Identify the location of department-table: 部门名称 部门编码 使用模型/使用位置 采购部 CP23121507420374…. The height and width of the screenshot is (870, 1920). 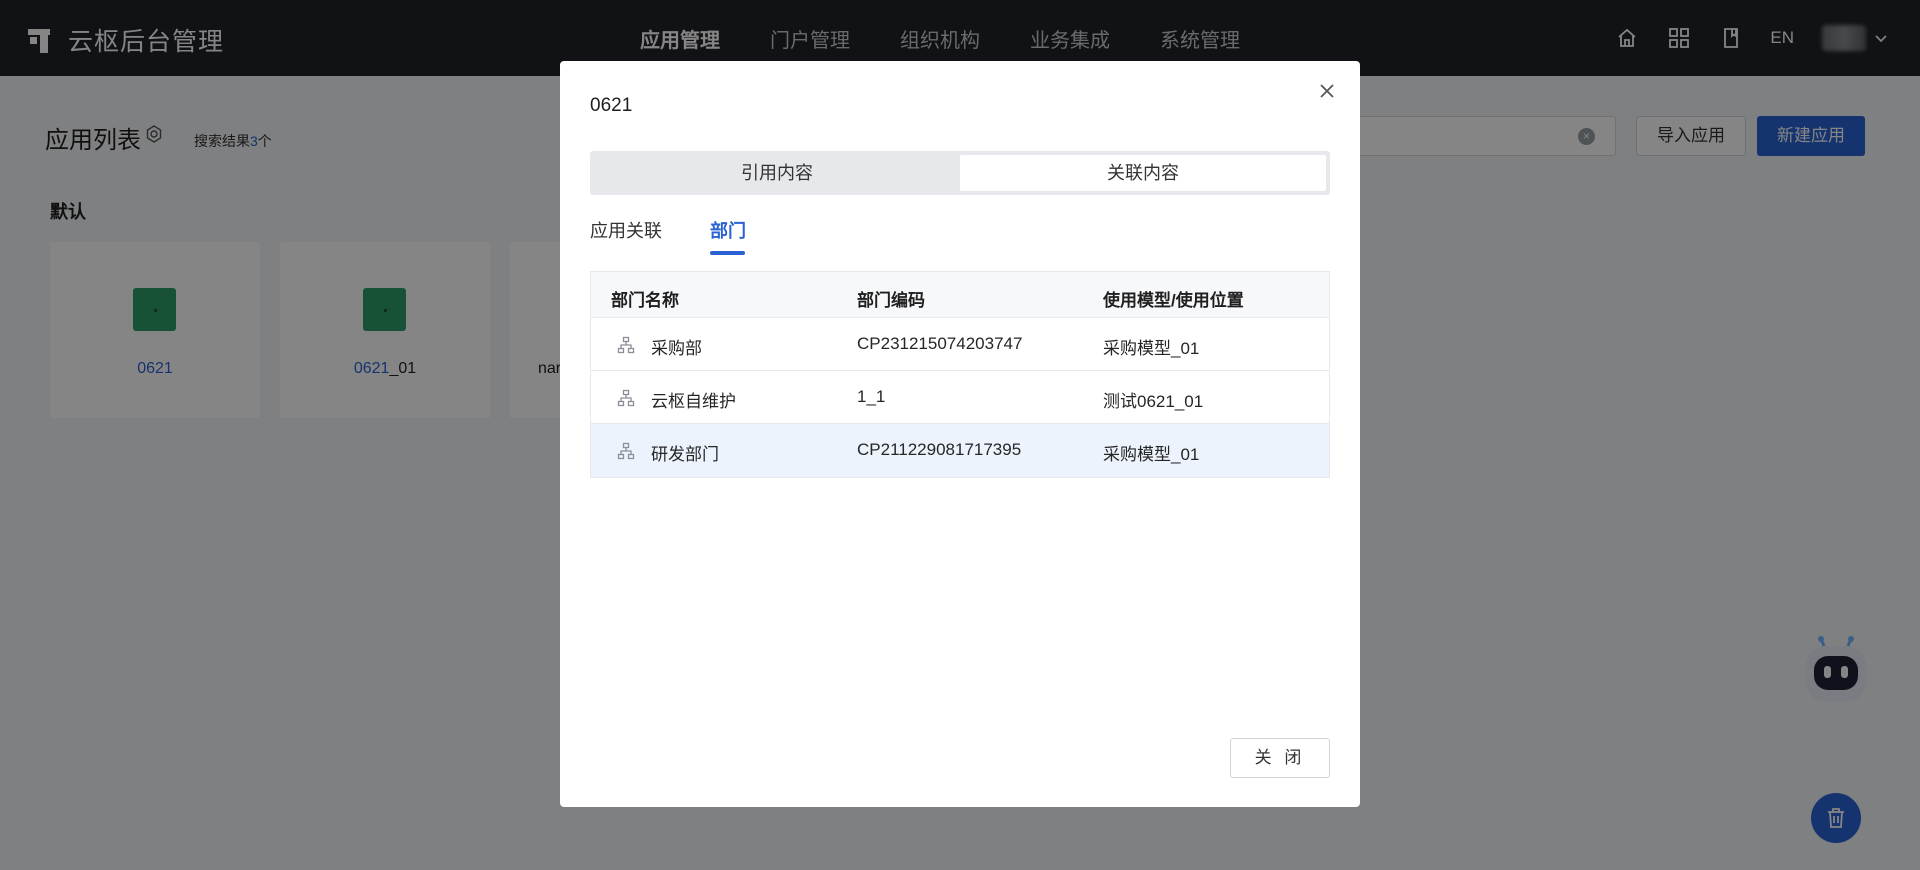
(960, 374).